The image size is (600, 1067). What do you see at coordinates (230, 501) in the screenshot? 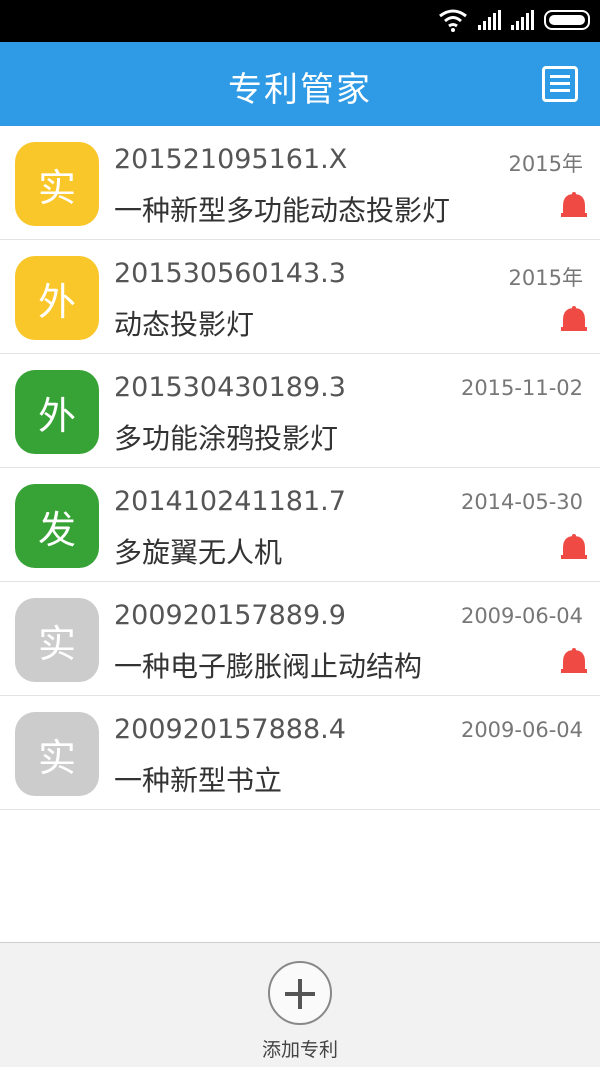
I see `patent-number: 201410241181.7` at bounding box center [230, 501].